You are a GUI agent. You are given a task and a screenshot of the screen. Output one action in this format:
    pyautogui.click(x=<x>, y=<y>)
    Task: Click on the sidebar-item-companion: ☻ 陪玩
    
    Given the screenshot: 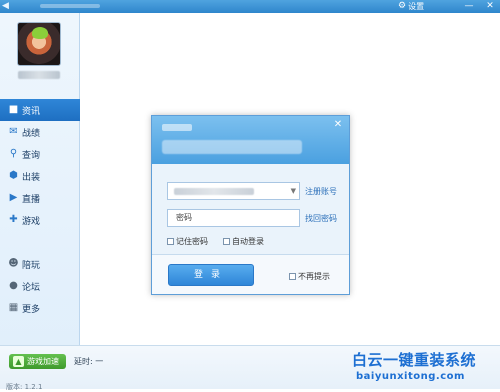 What is the action you would take?
    pyautogui.click(x=40, y=264)
    